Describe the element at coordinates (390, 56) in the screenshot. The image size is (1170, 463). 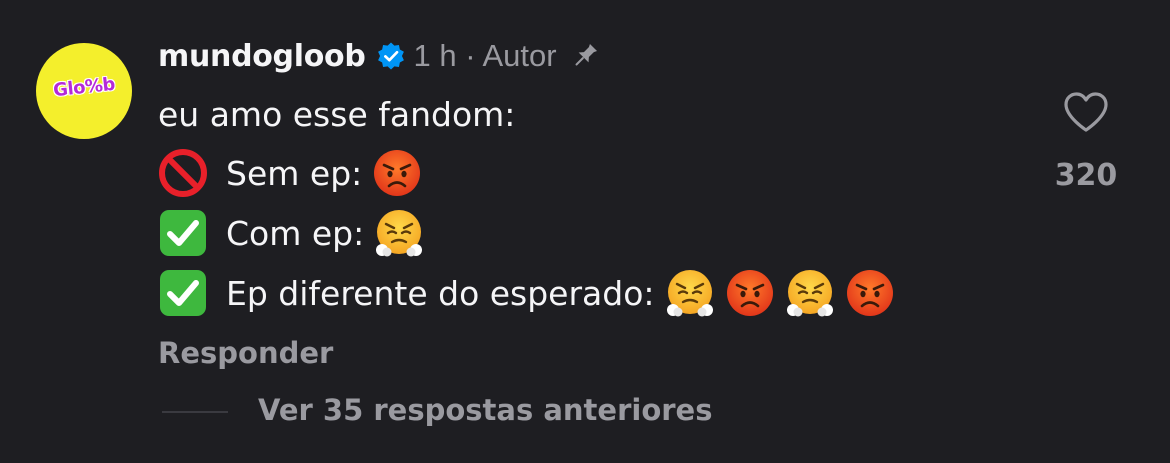
I see `verified-badge-icon` at that location.